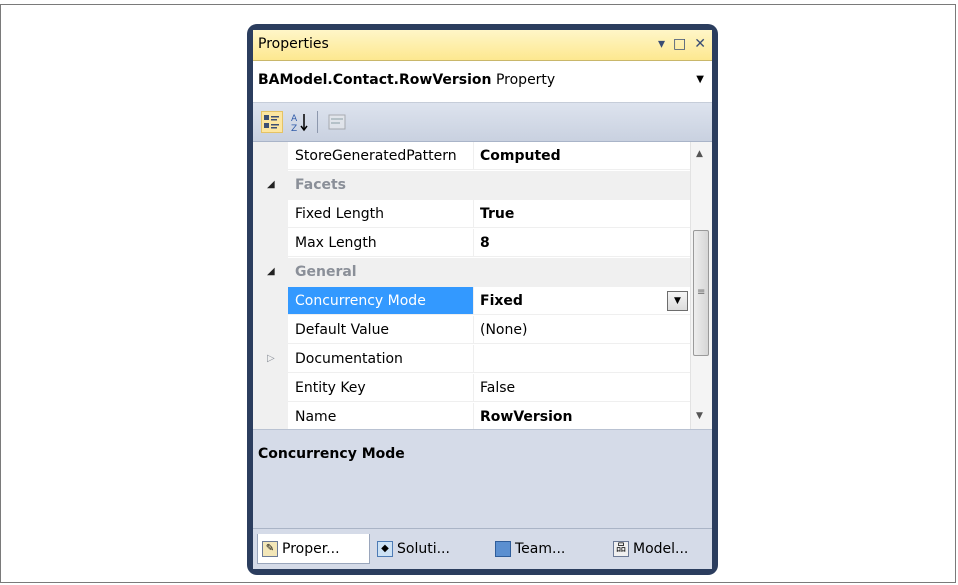 Image resolution: width=958 pixels, height=585 pixels. What do you see at coordinates (699, 416) in the screenshot?
I see `scroll-down-icon: ▼` at bounding box center [699, 416].